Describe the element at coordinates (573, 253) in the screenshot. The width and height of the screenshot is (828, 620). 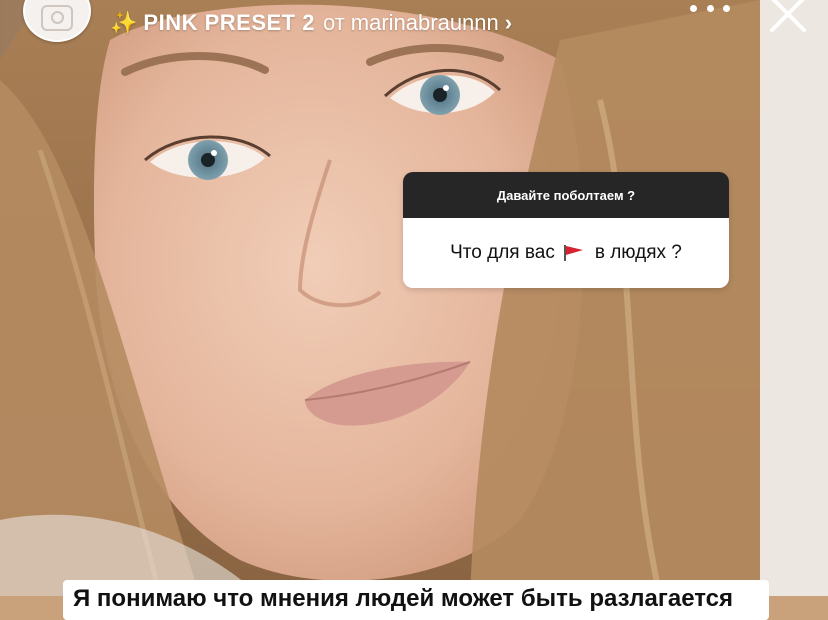
I see `red-flag-icon` at that location.